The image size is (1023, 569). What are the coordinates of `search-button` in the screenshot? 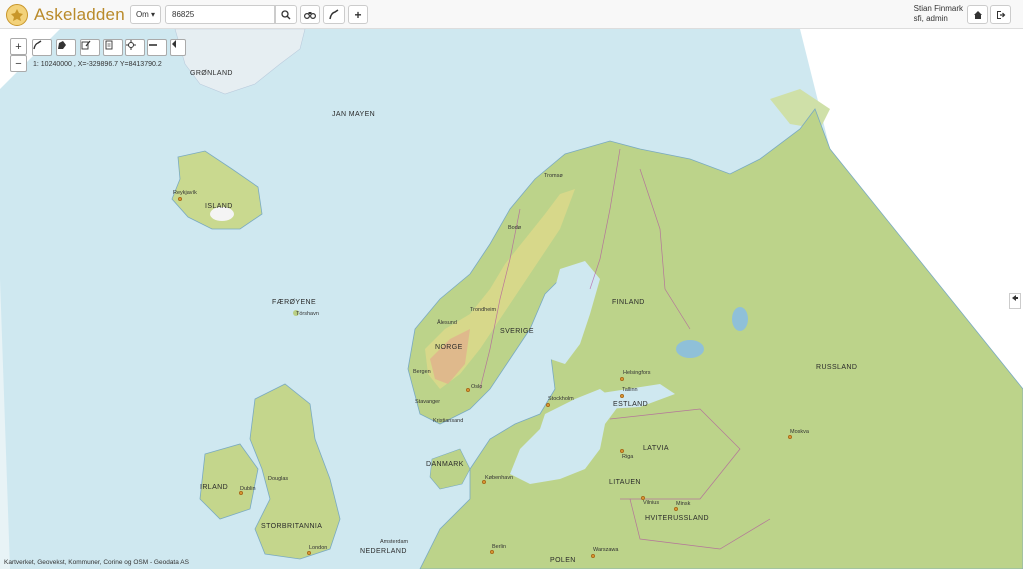 It's located at (286, 14).